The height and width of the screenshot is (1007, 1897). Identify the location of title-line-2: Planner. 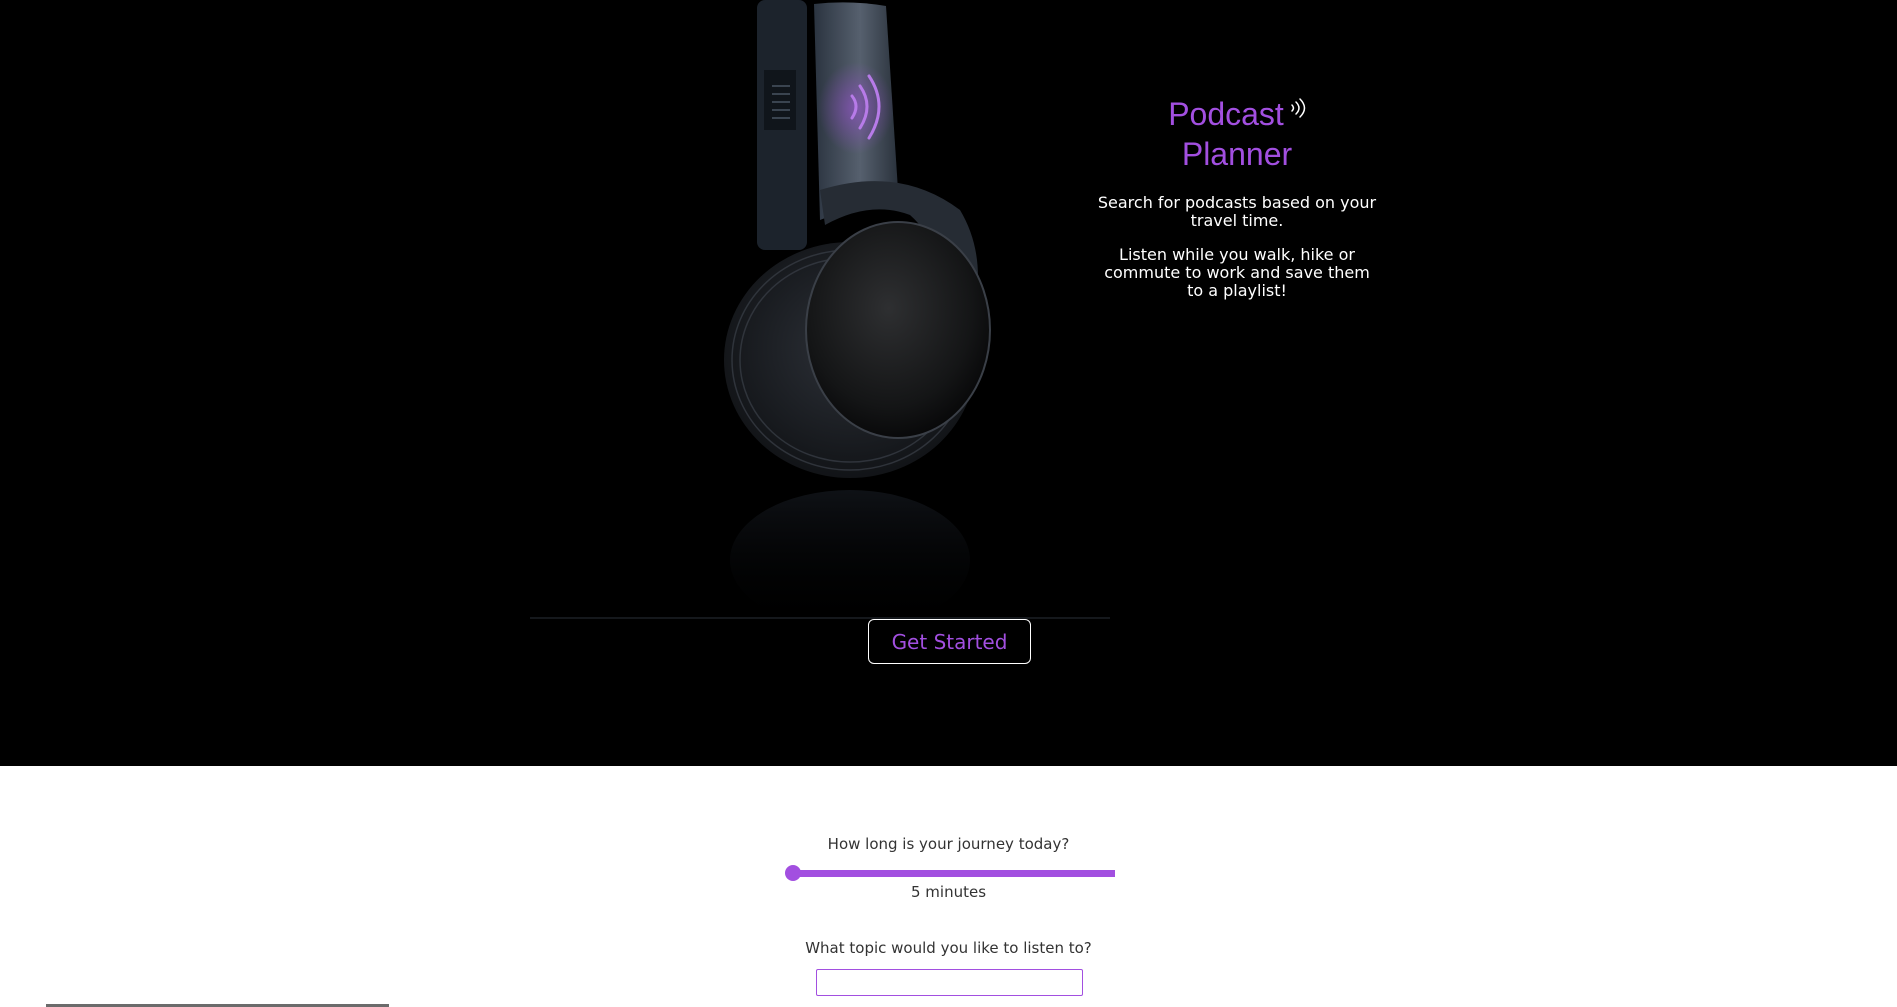
(1237, 154).